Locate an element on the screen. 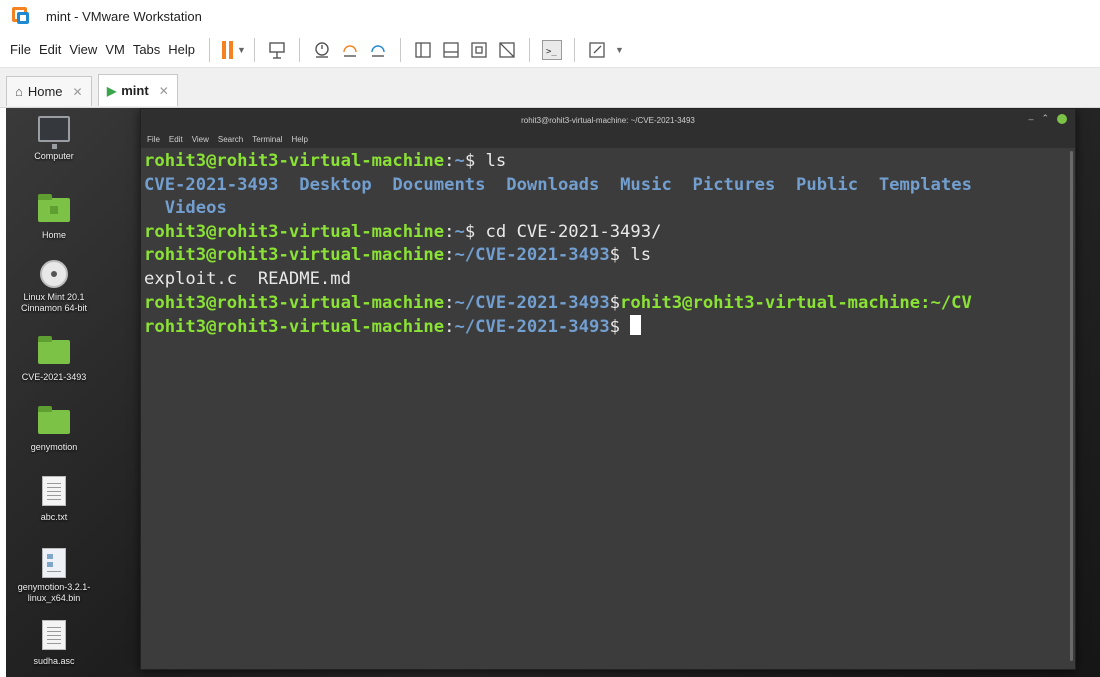  disc-icon is located at coordinates (54, 274).